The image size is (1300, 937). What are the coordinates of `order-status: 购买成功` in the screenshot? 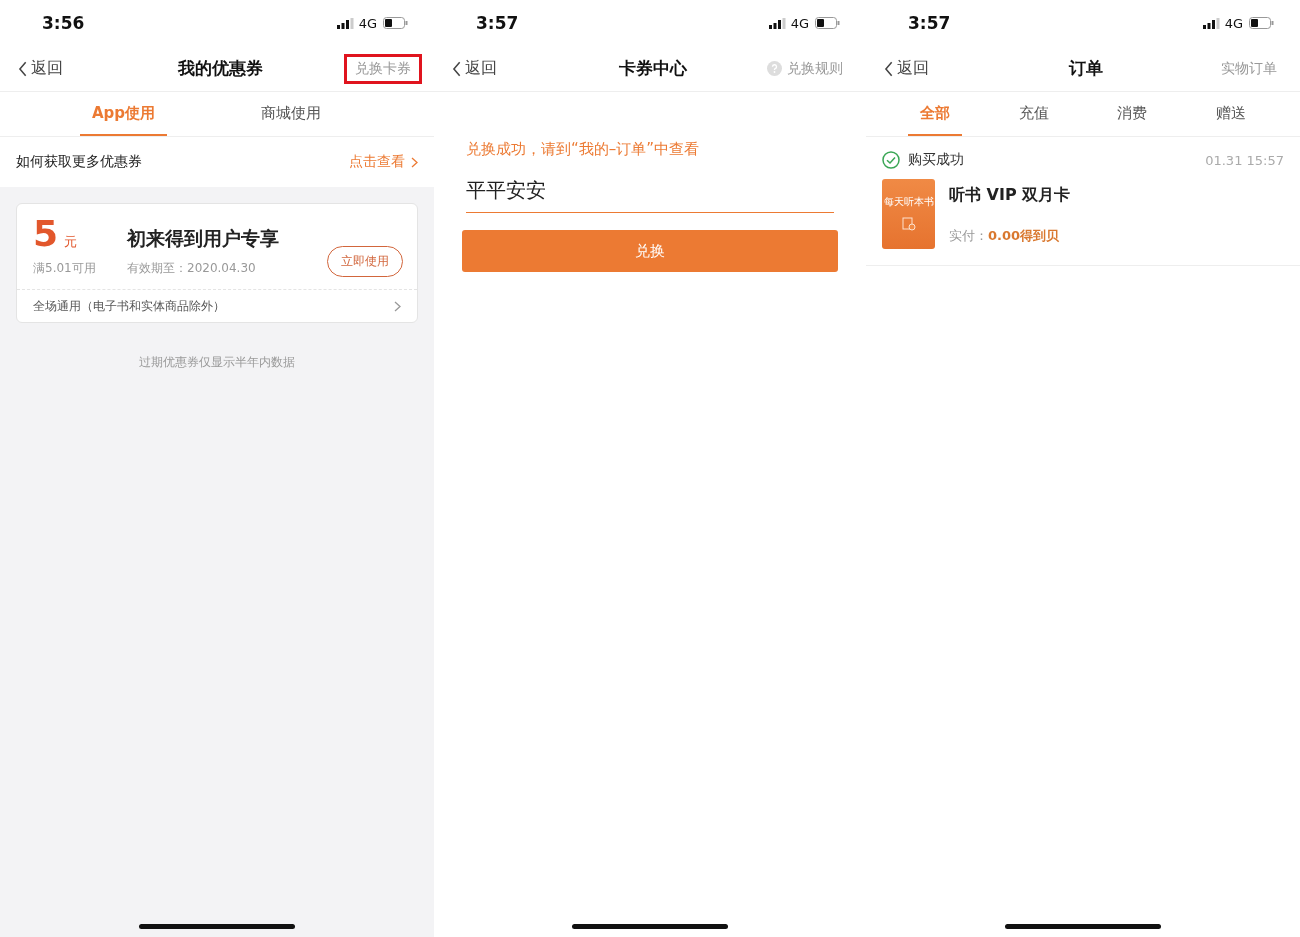 It's located at (936, 160).